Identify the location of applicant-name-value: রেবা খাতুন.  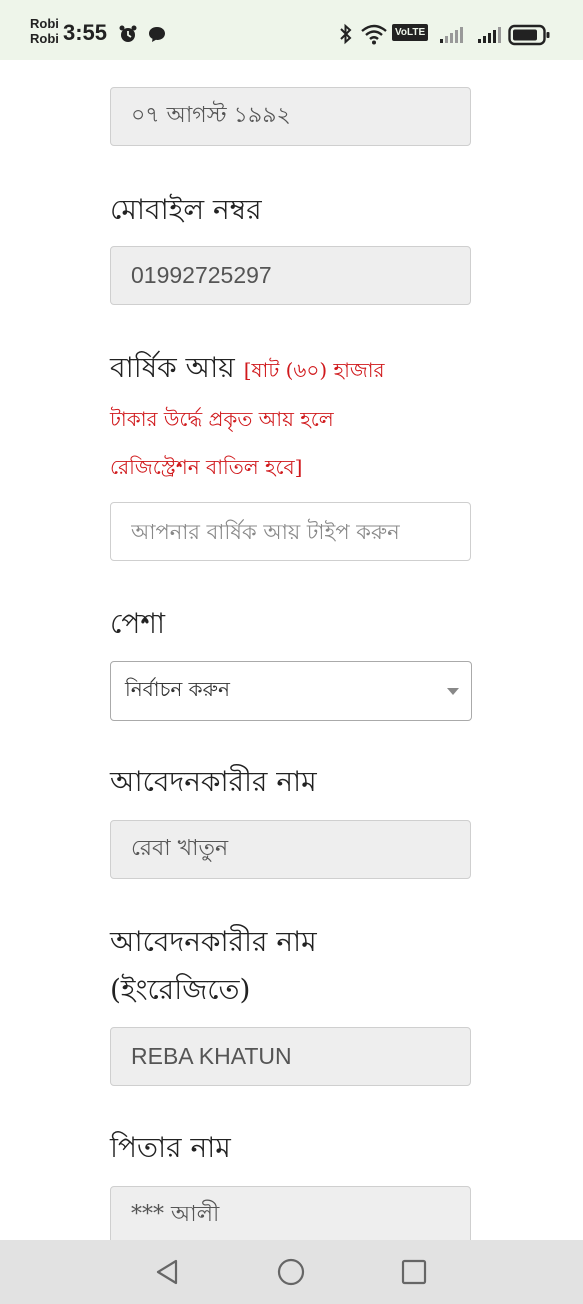
(180, 848).